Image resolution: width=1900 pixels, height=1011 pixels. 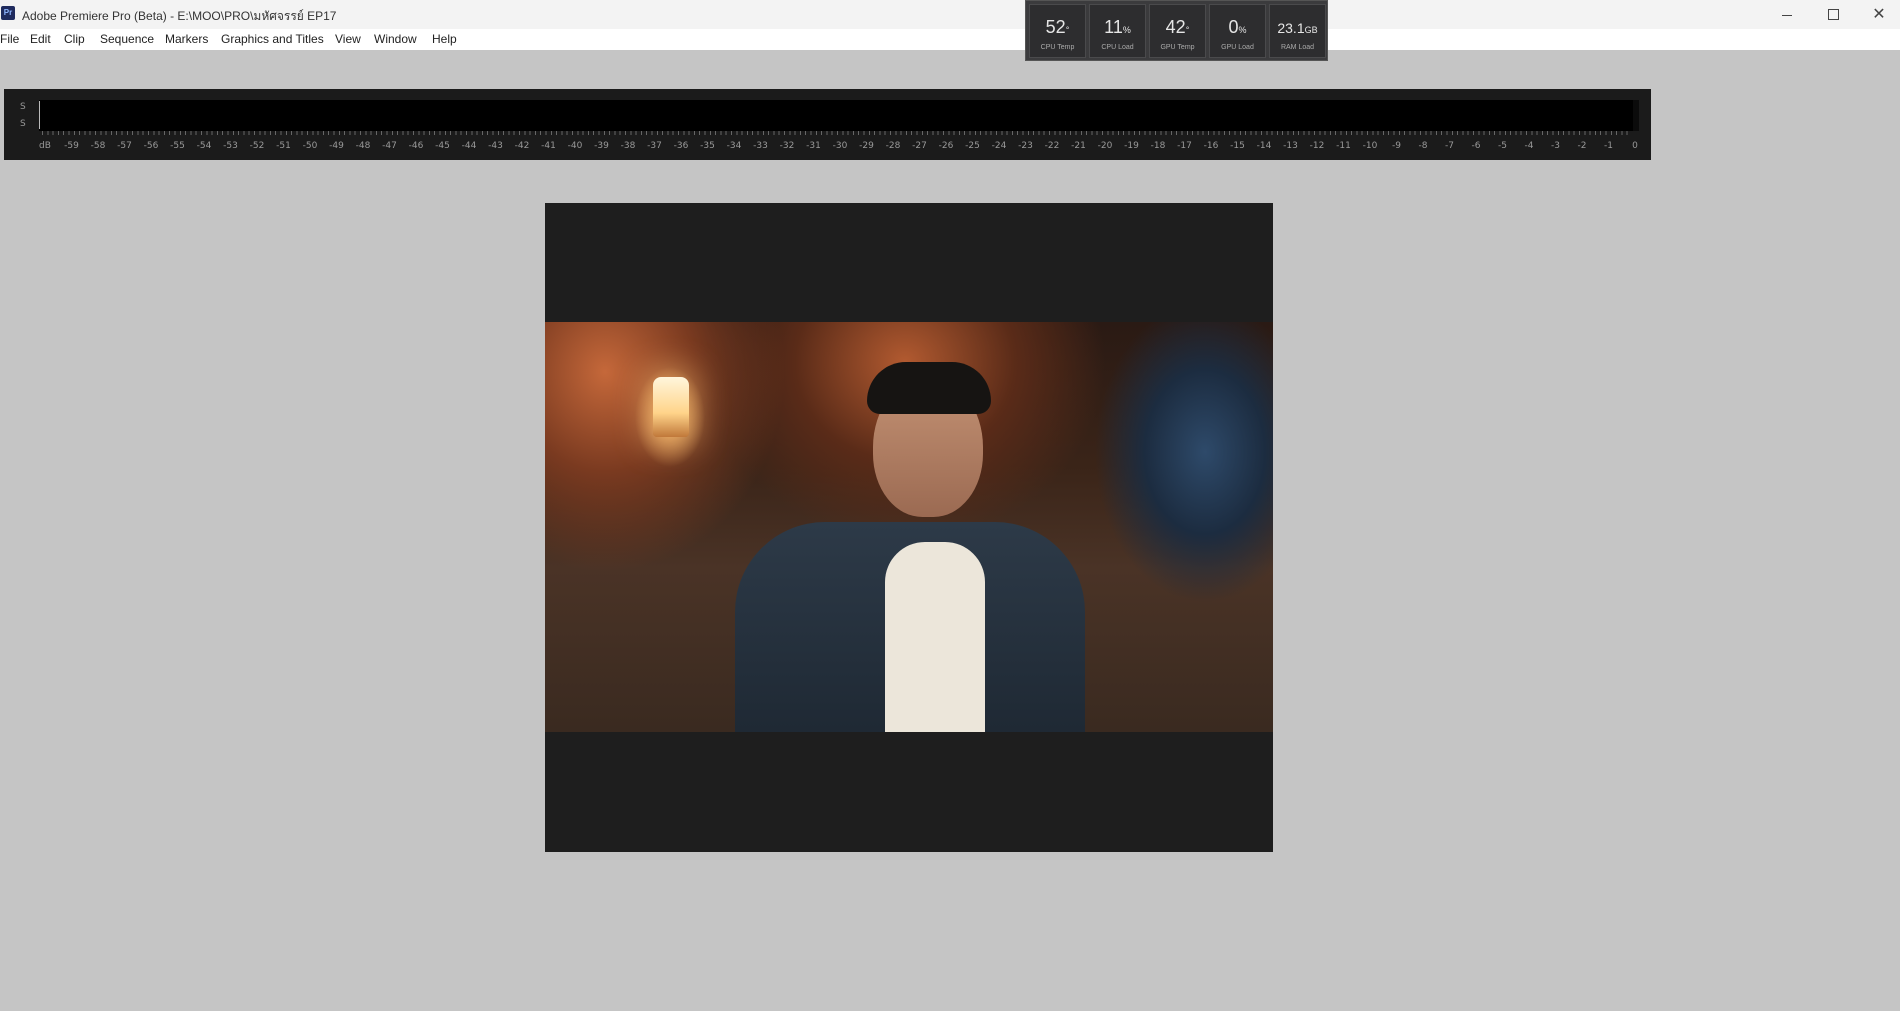 What do you see at coordinates (151, 146) in the screenshot?
I see `db-scale-label: -56` at bounding box center [151, 146].